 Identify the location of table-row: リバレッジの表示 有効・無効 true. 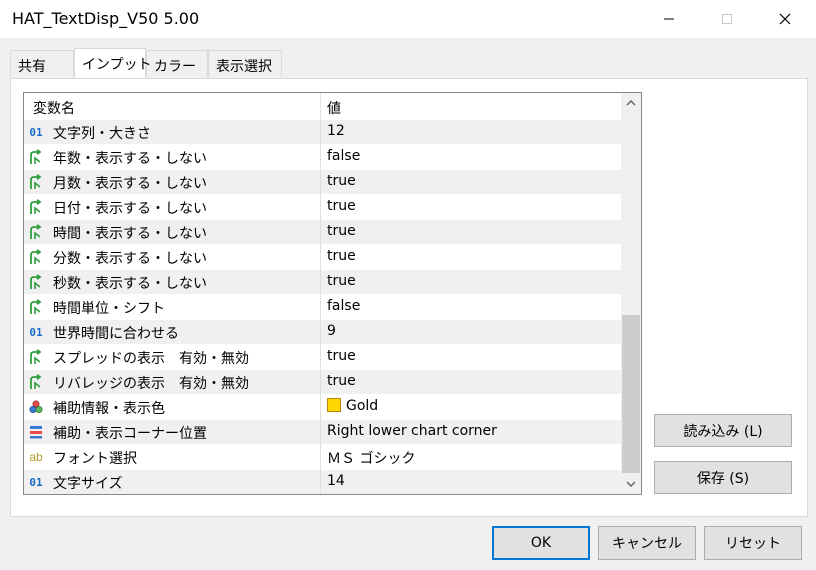
(322, 382).